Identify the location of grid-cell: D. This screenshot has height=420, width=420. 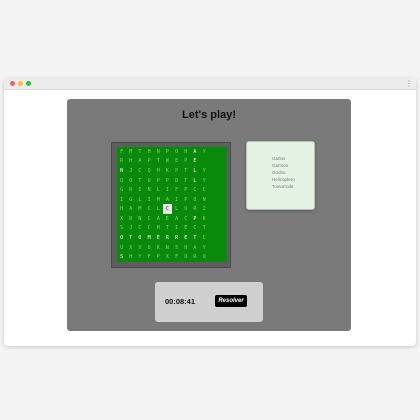
(176, 181).